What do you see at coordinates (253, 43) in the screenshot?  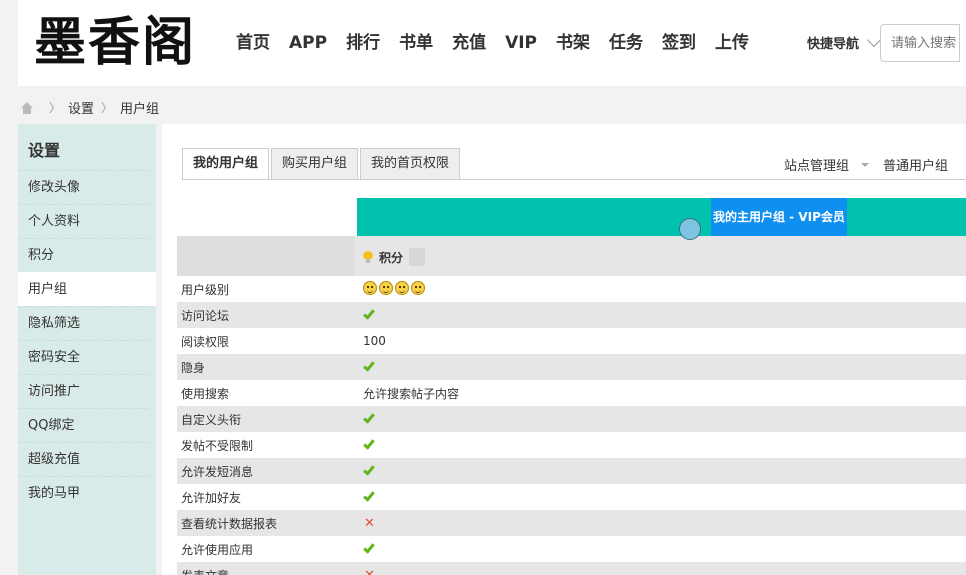 I see `nav-item-home: 首页` at bounding box center [253, 43].